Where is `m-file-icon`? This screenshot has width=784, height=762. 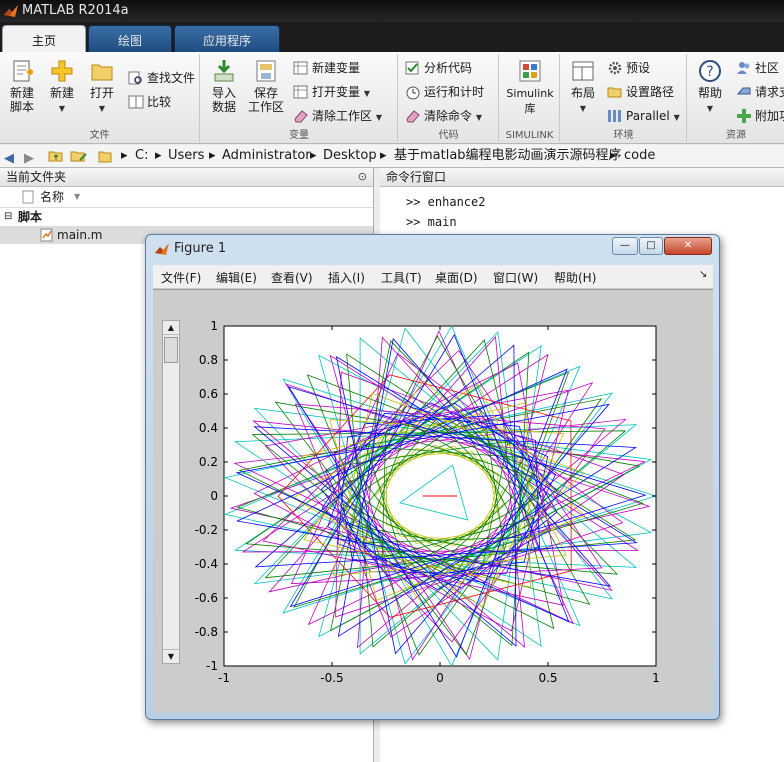
m-file-icon is located at coordinates (46, 235).